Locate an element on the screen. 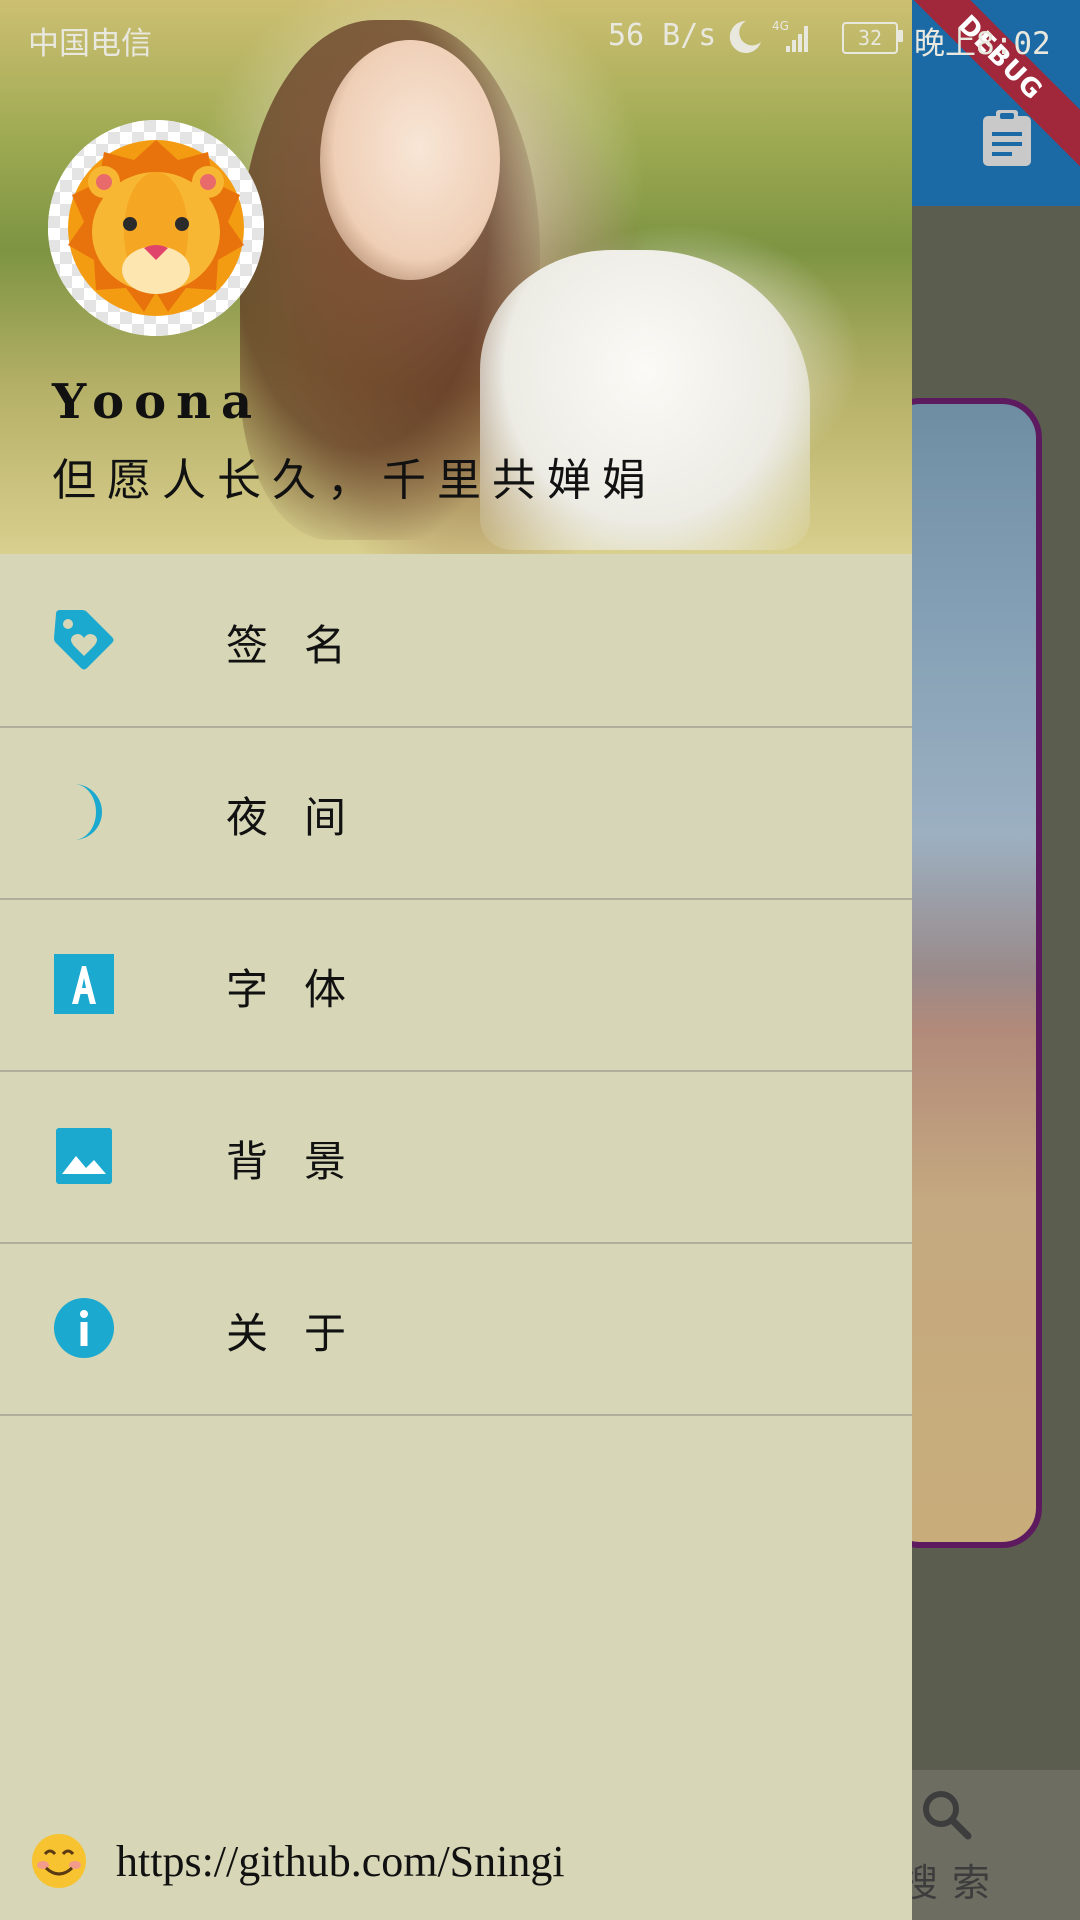  avatar is located at coordinates (156, 228).